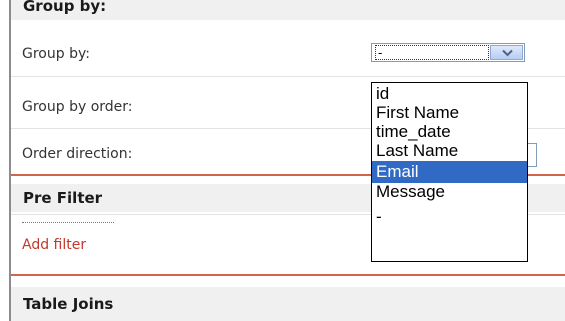 The image size is (565, 321). What do you see at coordinates (54, 245) in the screenshot?
I see `add-filter-link: Add filter` at bounding box center [54, 245].